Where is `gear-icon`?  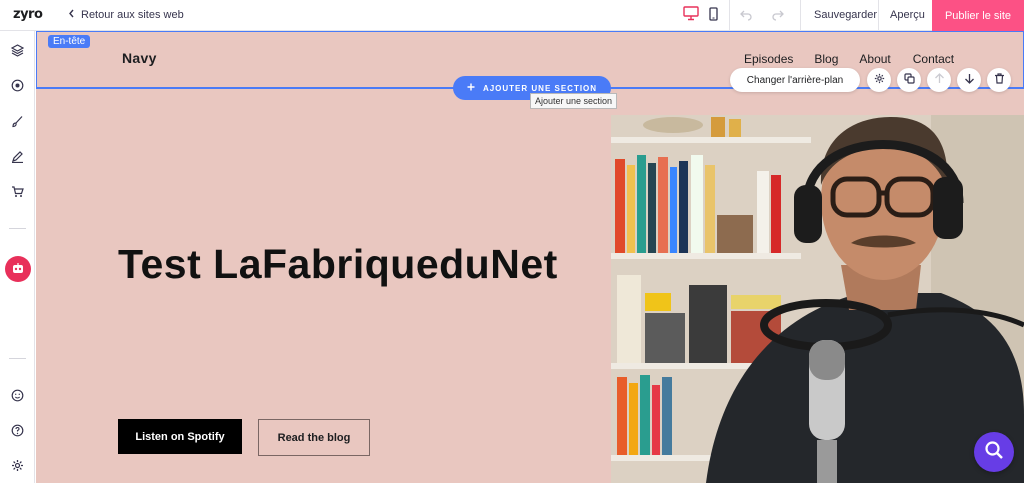 gear-icon is located at coordinates (879, 80).